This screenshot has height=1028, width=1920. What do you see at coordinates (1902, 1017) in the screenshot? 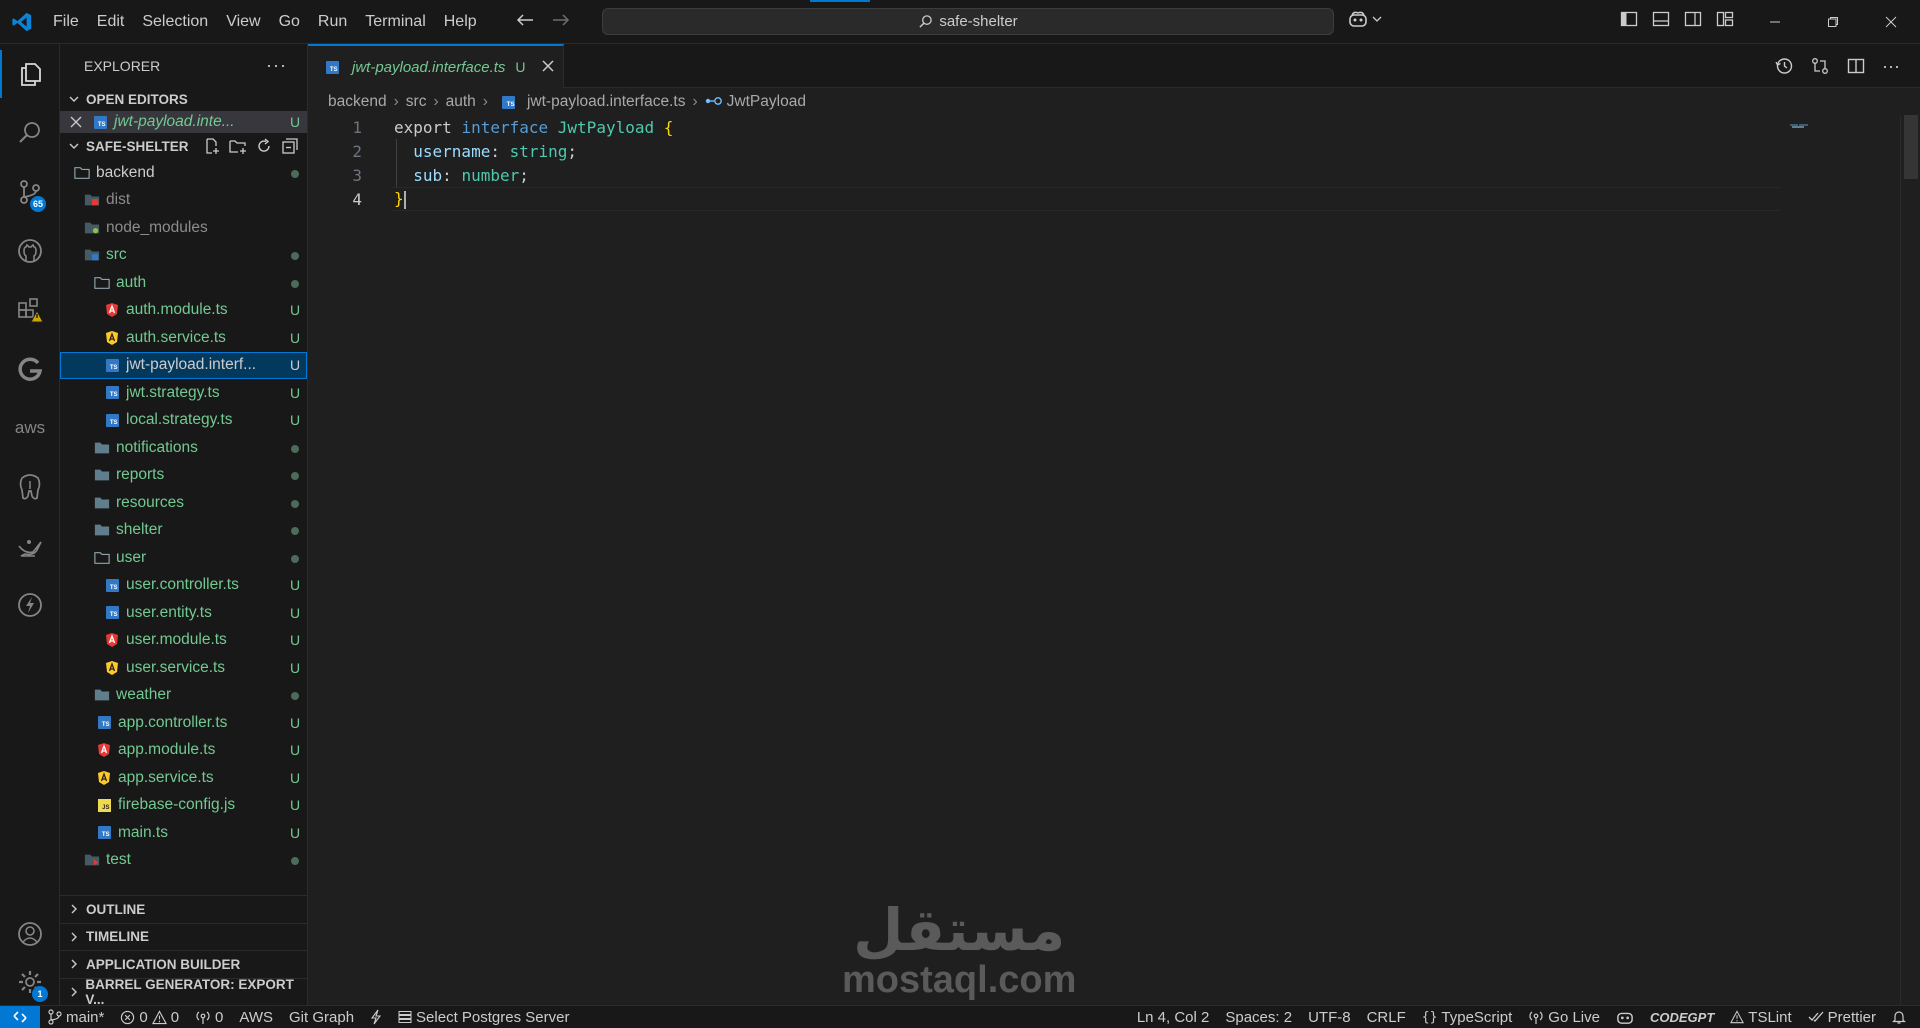
I see `notifications-button` at bounding box center [1902, 1017].